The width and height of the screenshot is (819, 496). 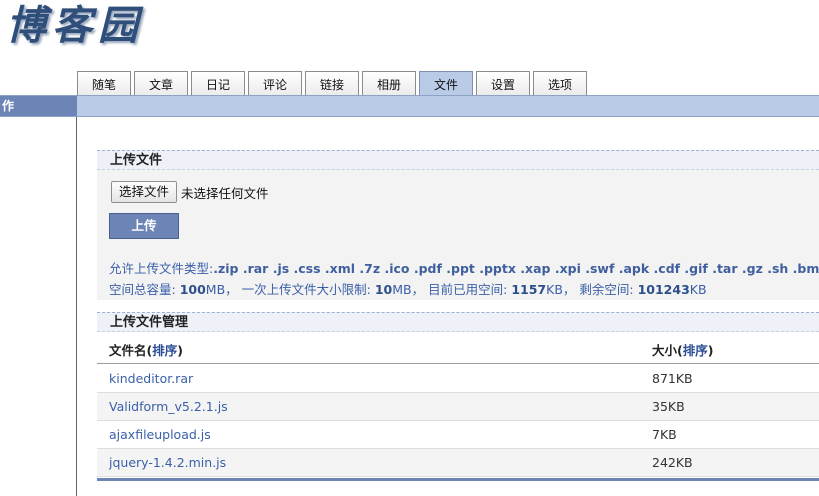 What do you see at coordinates (458, 322) in the screenshot?
I see `file-manage-title: 上传文件管理` at bounding box center [458, 322].